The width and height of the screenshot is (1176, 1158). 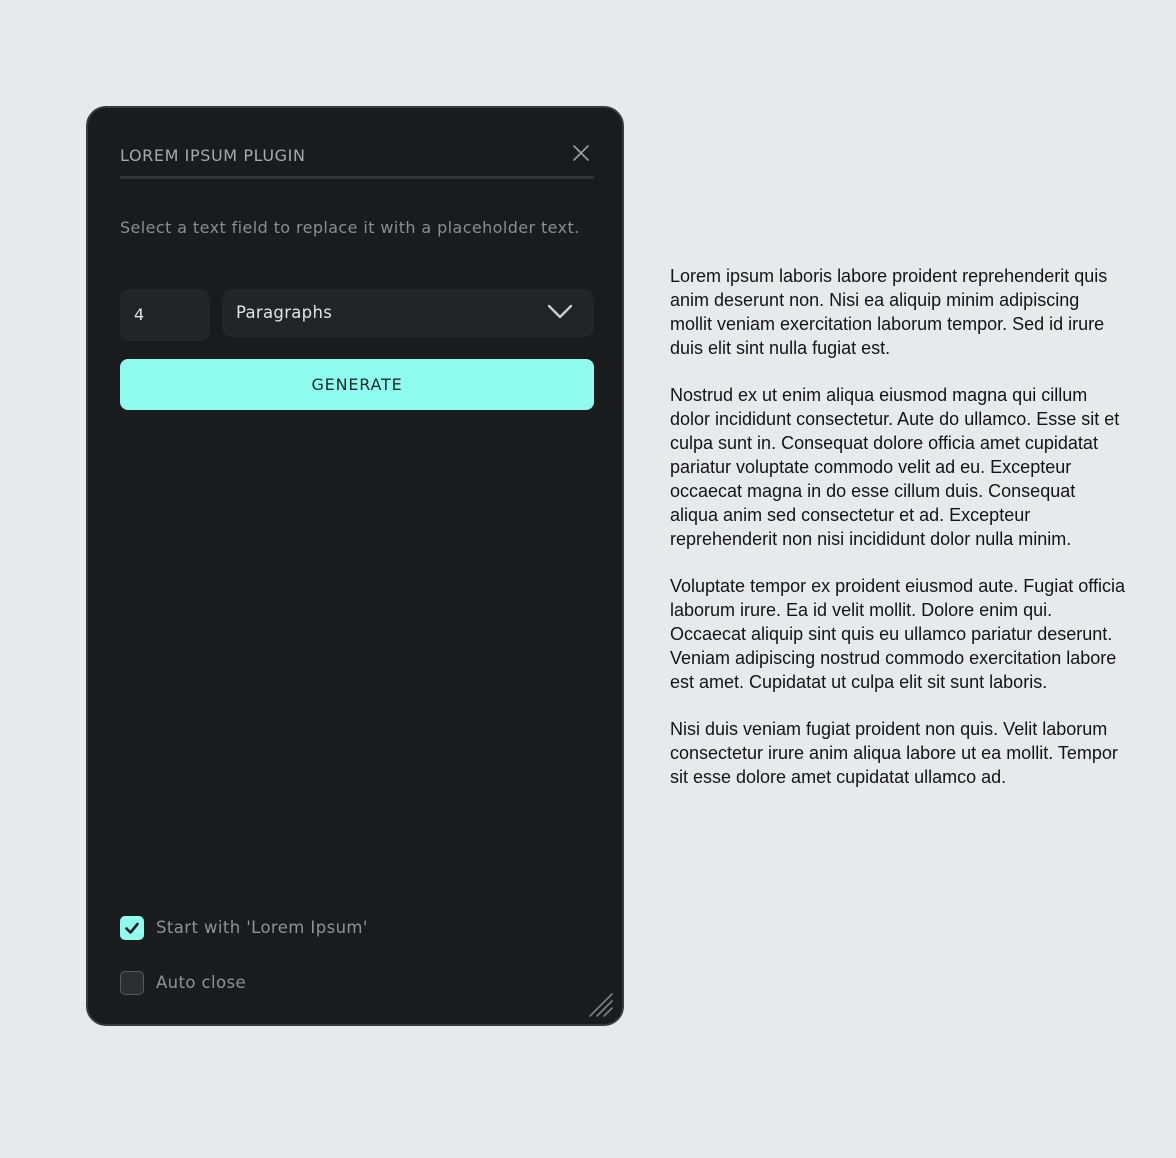 I want to click on chevron-down-icon, so click(x=560, y=311).